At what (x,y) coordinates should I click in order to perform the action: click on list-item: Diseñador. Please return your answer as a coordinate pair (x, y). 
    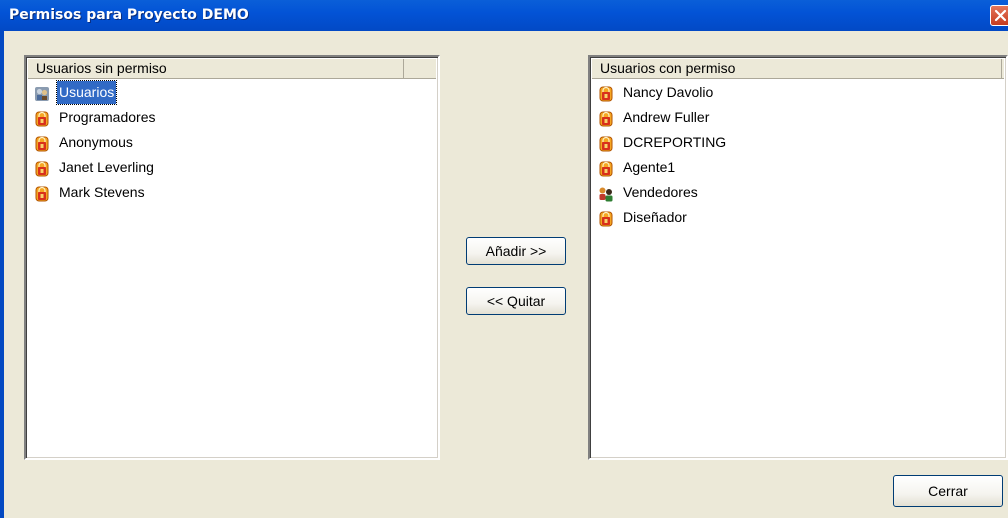
    Looking at the image, I should click on (798, 218).